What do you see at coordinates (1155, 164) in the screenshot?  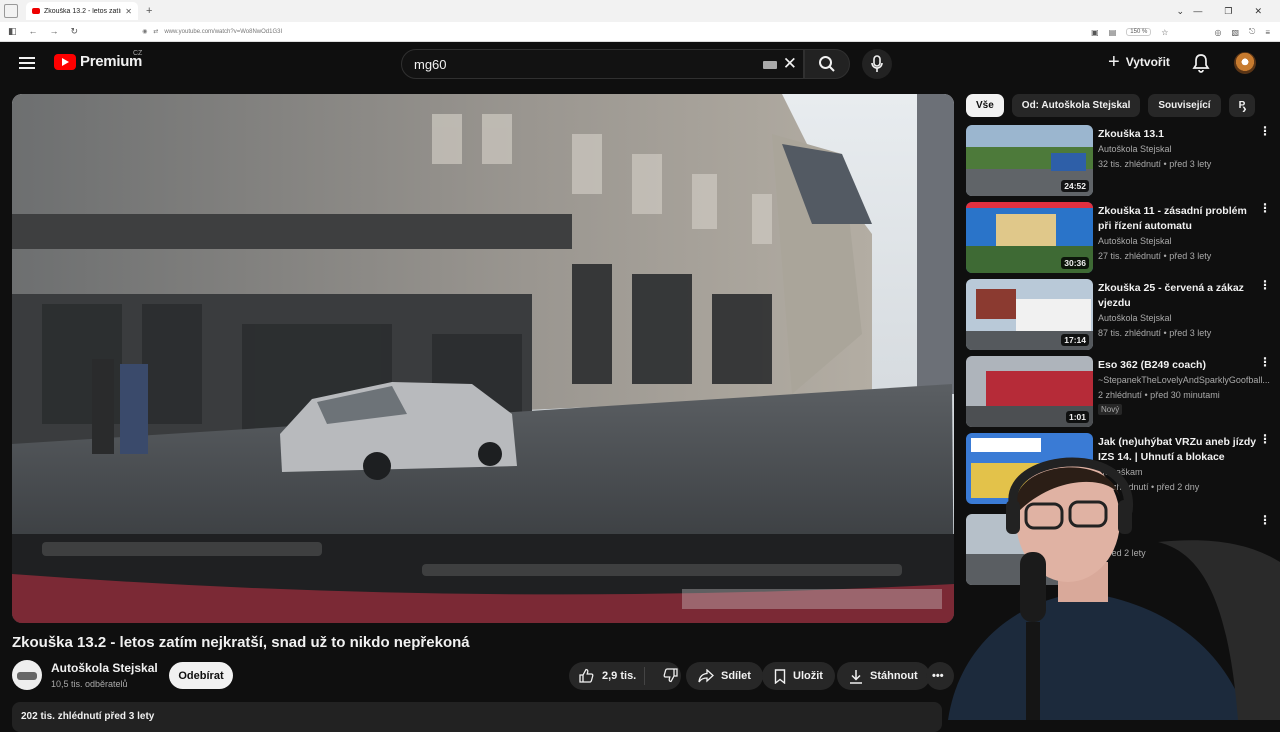 I see `recommended-meta: 32 tis. zhlédnutí • před 3 lety` at bounding box center [1155, 164].